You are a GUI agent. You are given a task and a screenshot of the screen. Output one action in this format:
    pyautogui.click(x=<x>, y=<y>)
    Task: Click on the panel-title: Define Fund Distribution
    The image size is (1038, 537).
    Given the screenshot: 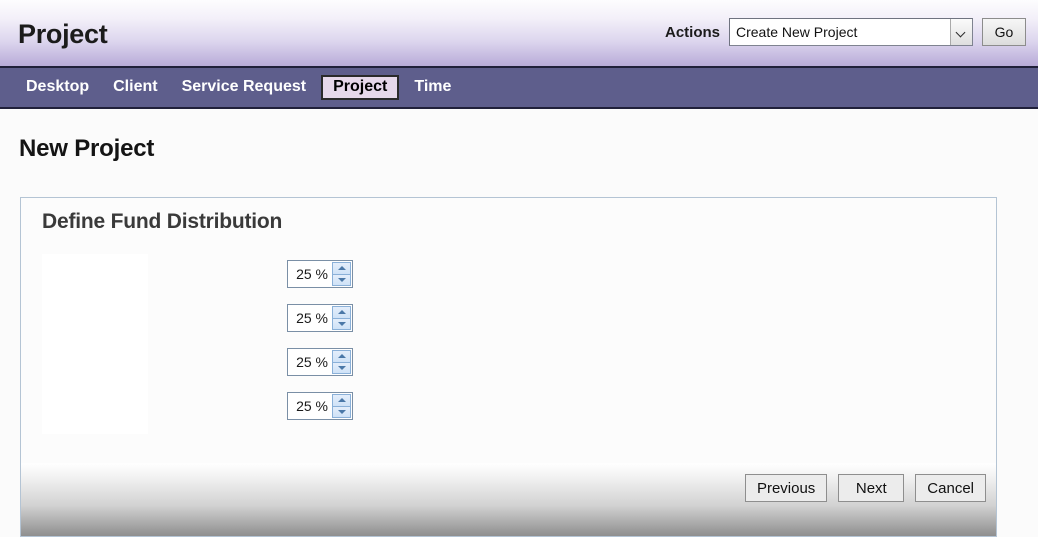 What is the action you would take?
    pyautogui.click(x=162, y=221)
    